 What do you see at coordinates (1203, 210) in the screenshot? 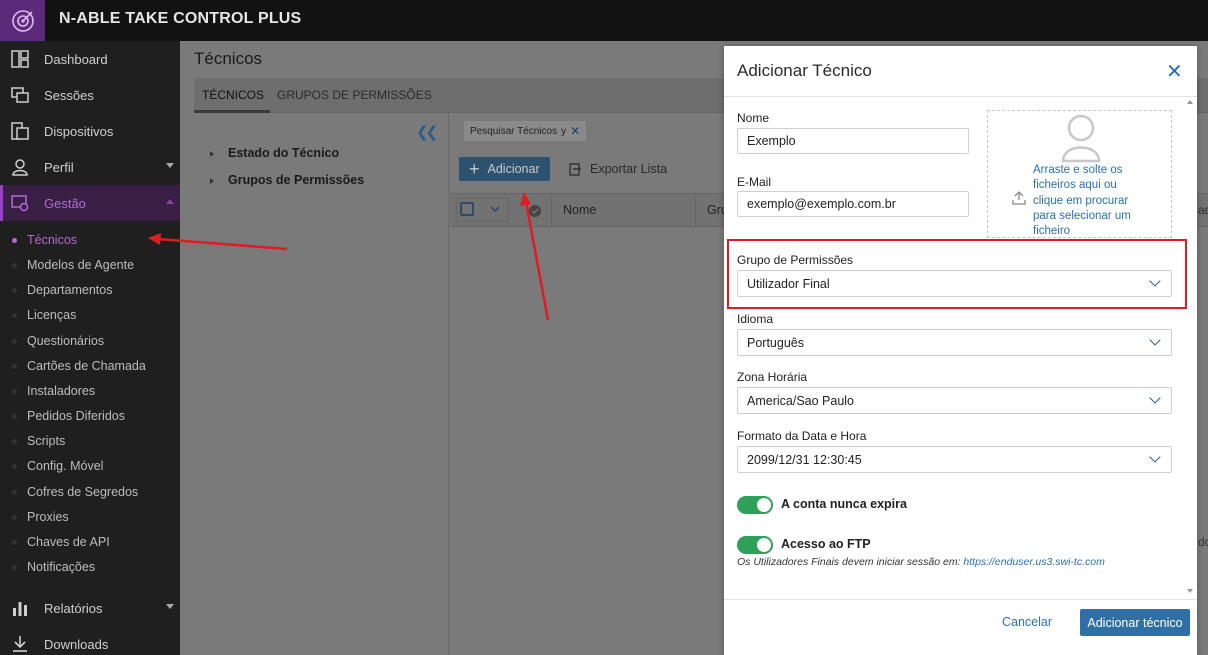
I see `grid-header-overflow-text: ado` at bounding box center [1203, 210].